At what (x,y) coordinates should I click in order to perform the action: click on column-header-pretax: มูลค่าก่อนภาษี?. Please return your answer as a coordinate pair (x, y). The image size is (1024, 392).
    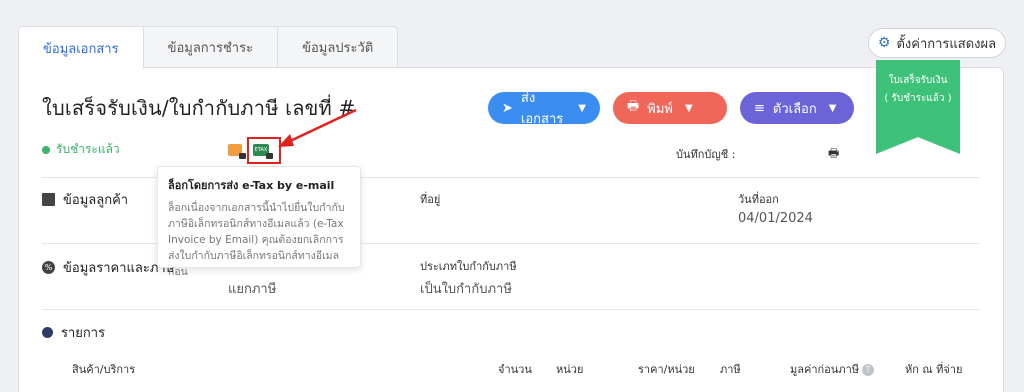
    Looking at the image, I should click on (832, 369).